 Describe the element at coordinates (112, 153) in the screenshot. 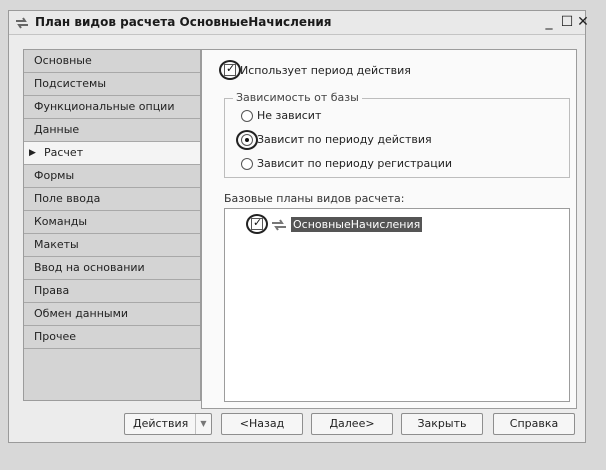

I see `sidebar-item-calculation: ▶ Расчет` at that location.